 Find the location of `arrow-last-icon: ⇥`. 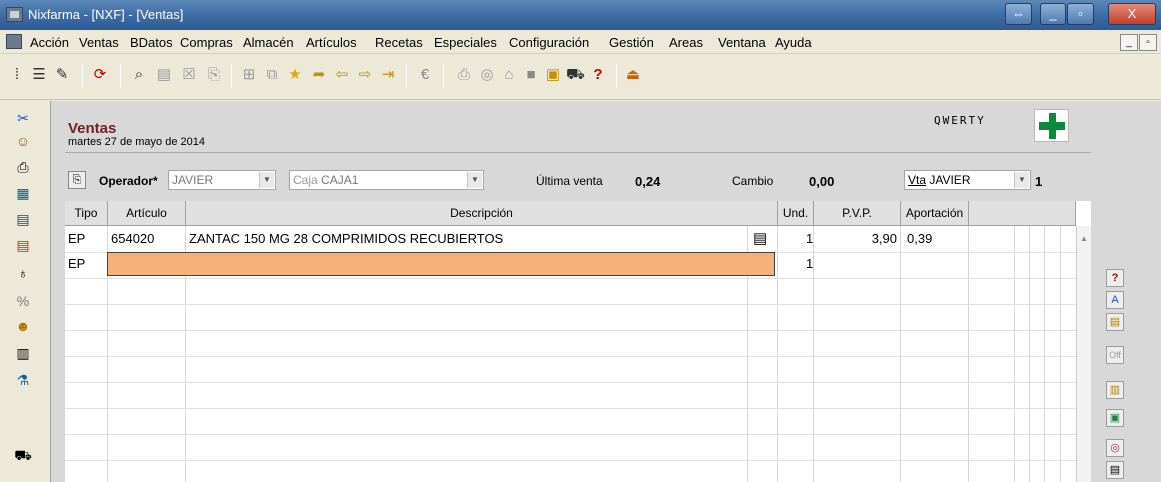

arrow-last-icon: ⇥ is located at coordinates (388, 75).